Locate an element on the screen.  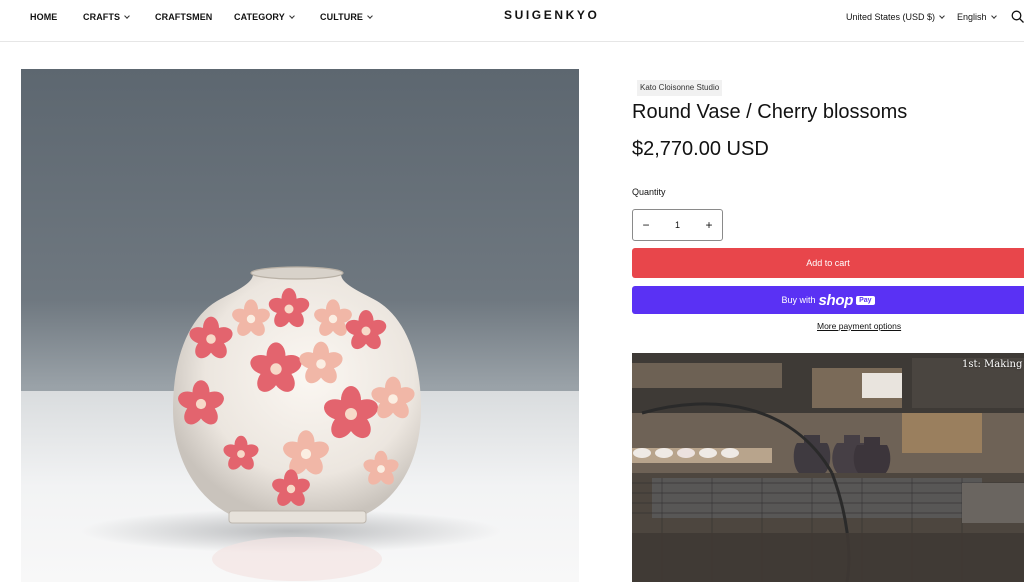
currency-selector: United States (USD $) is located at coordinates (895, 17).